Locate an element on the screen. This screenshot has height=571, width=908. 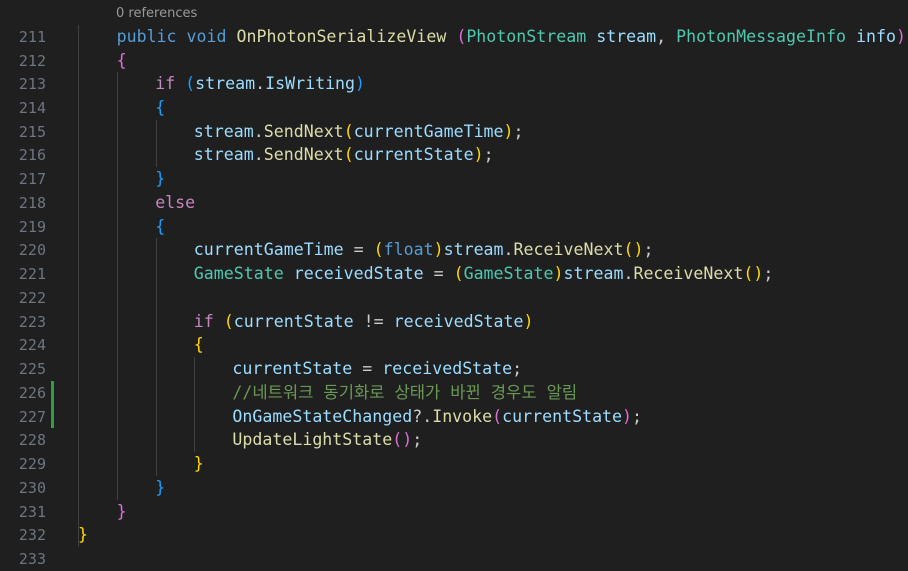
code-line: 217} is located at coordinates (454, 179).